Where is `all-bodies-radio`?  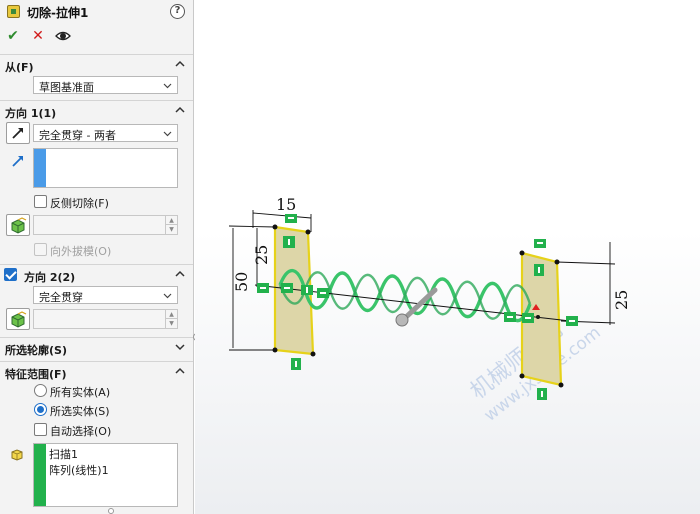 all-bodies-radio is located at coordinates (40, 390).